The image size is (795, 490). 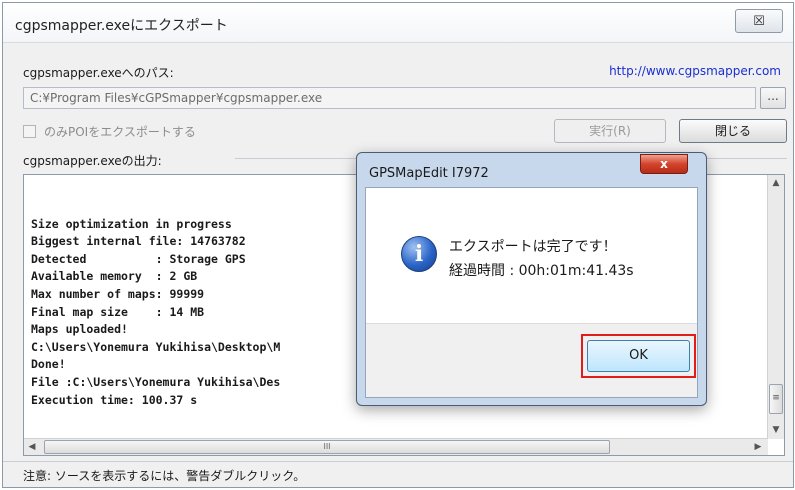 I want to click on close-button: 閉じる, so click(x=733, y=131).